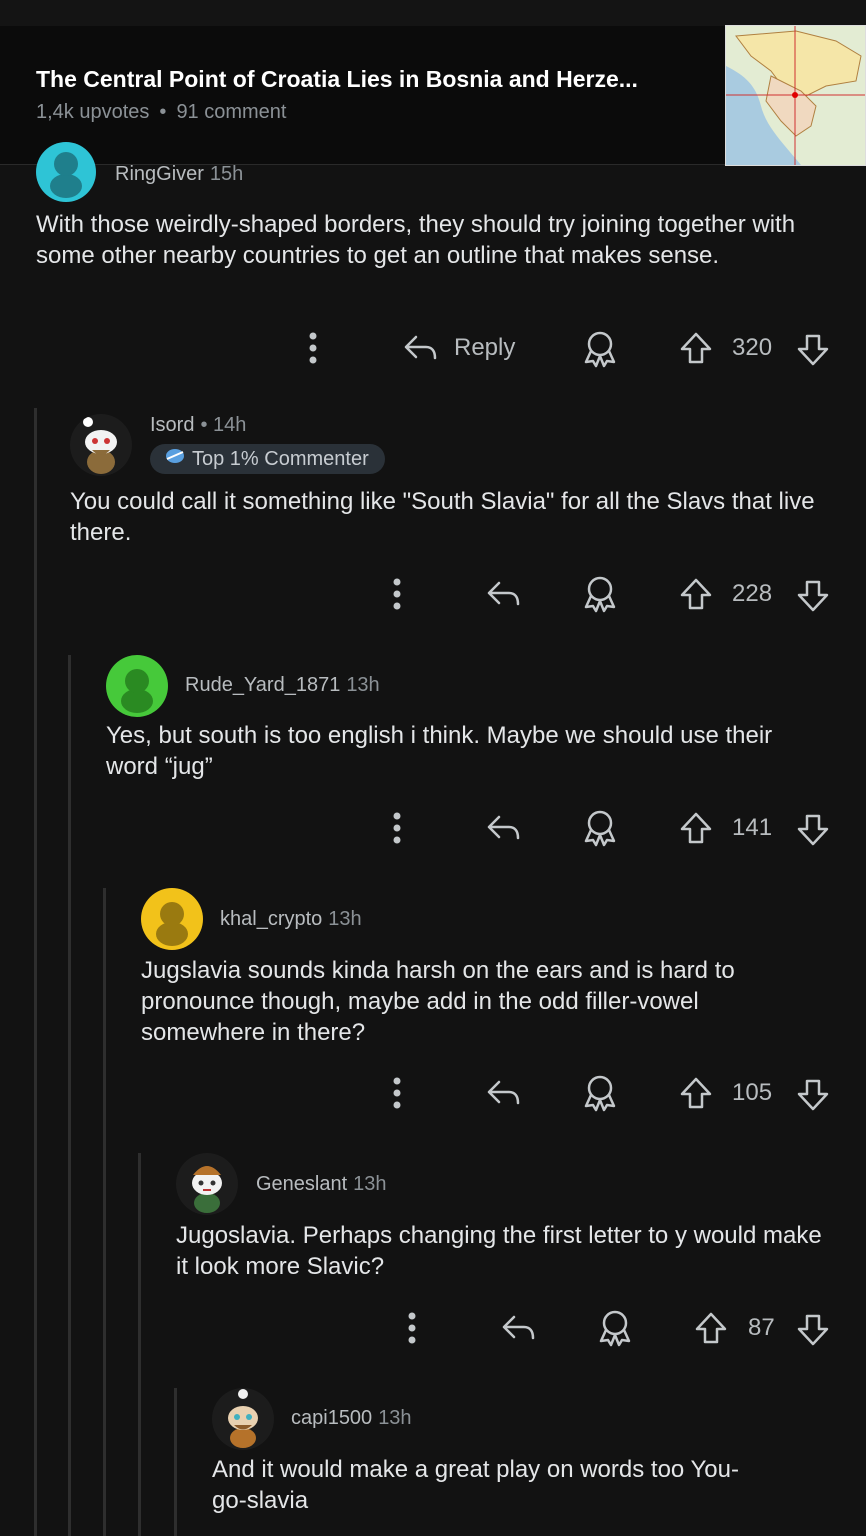 The width and height of the screenshot is (866, 1536). I want to click on comment-author: RingGiver 15h, so click(179, 174).